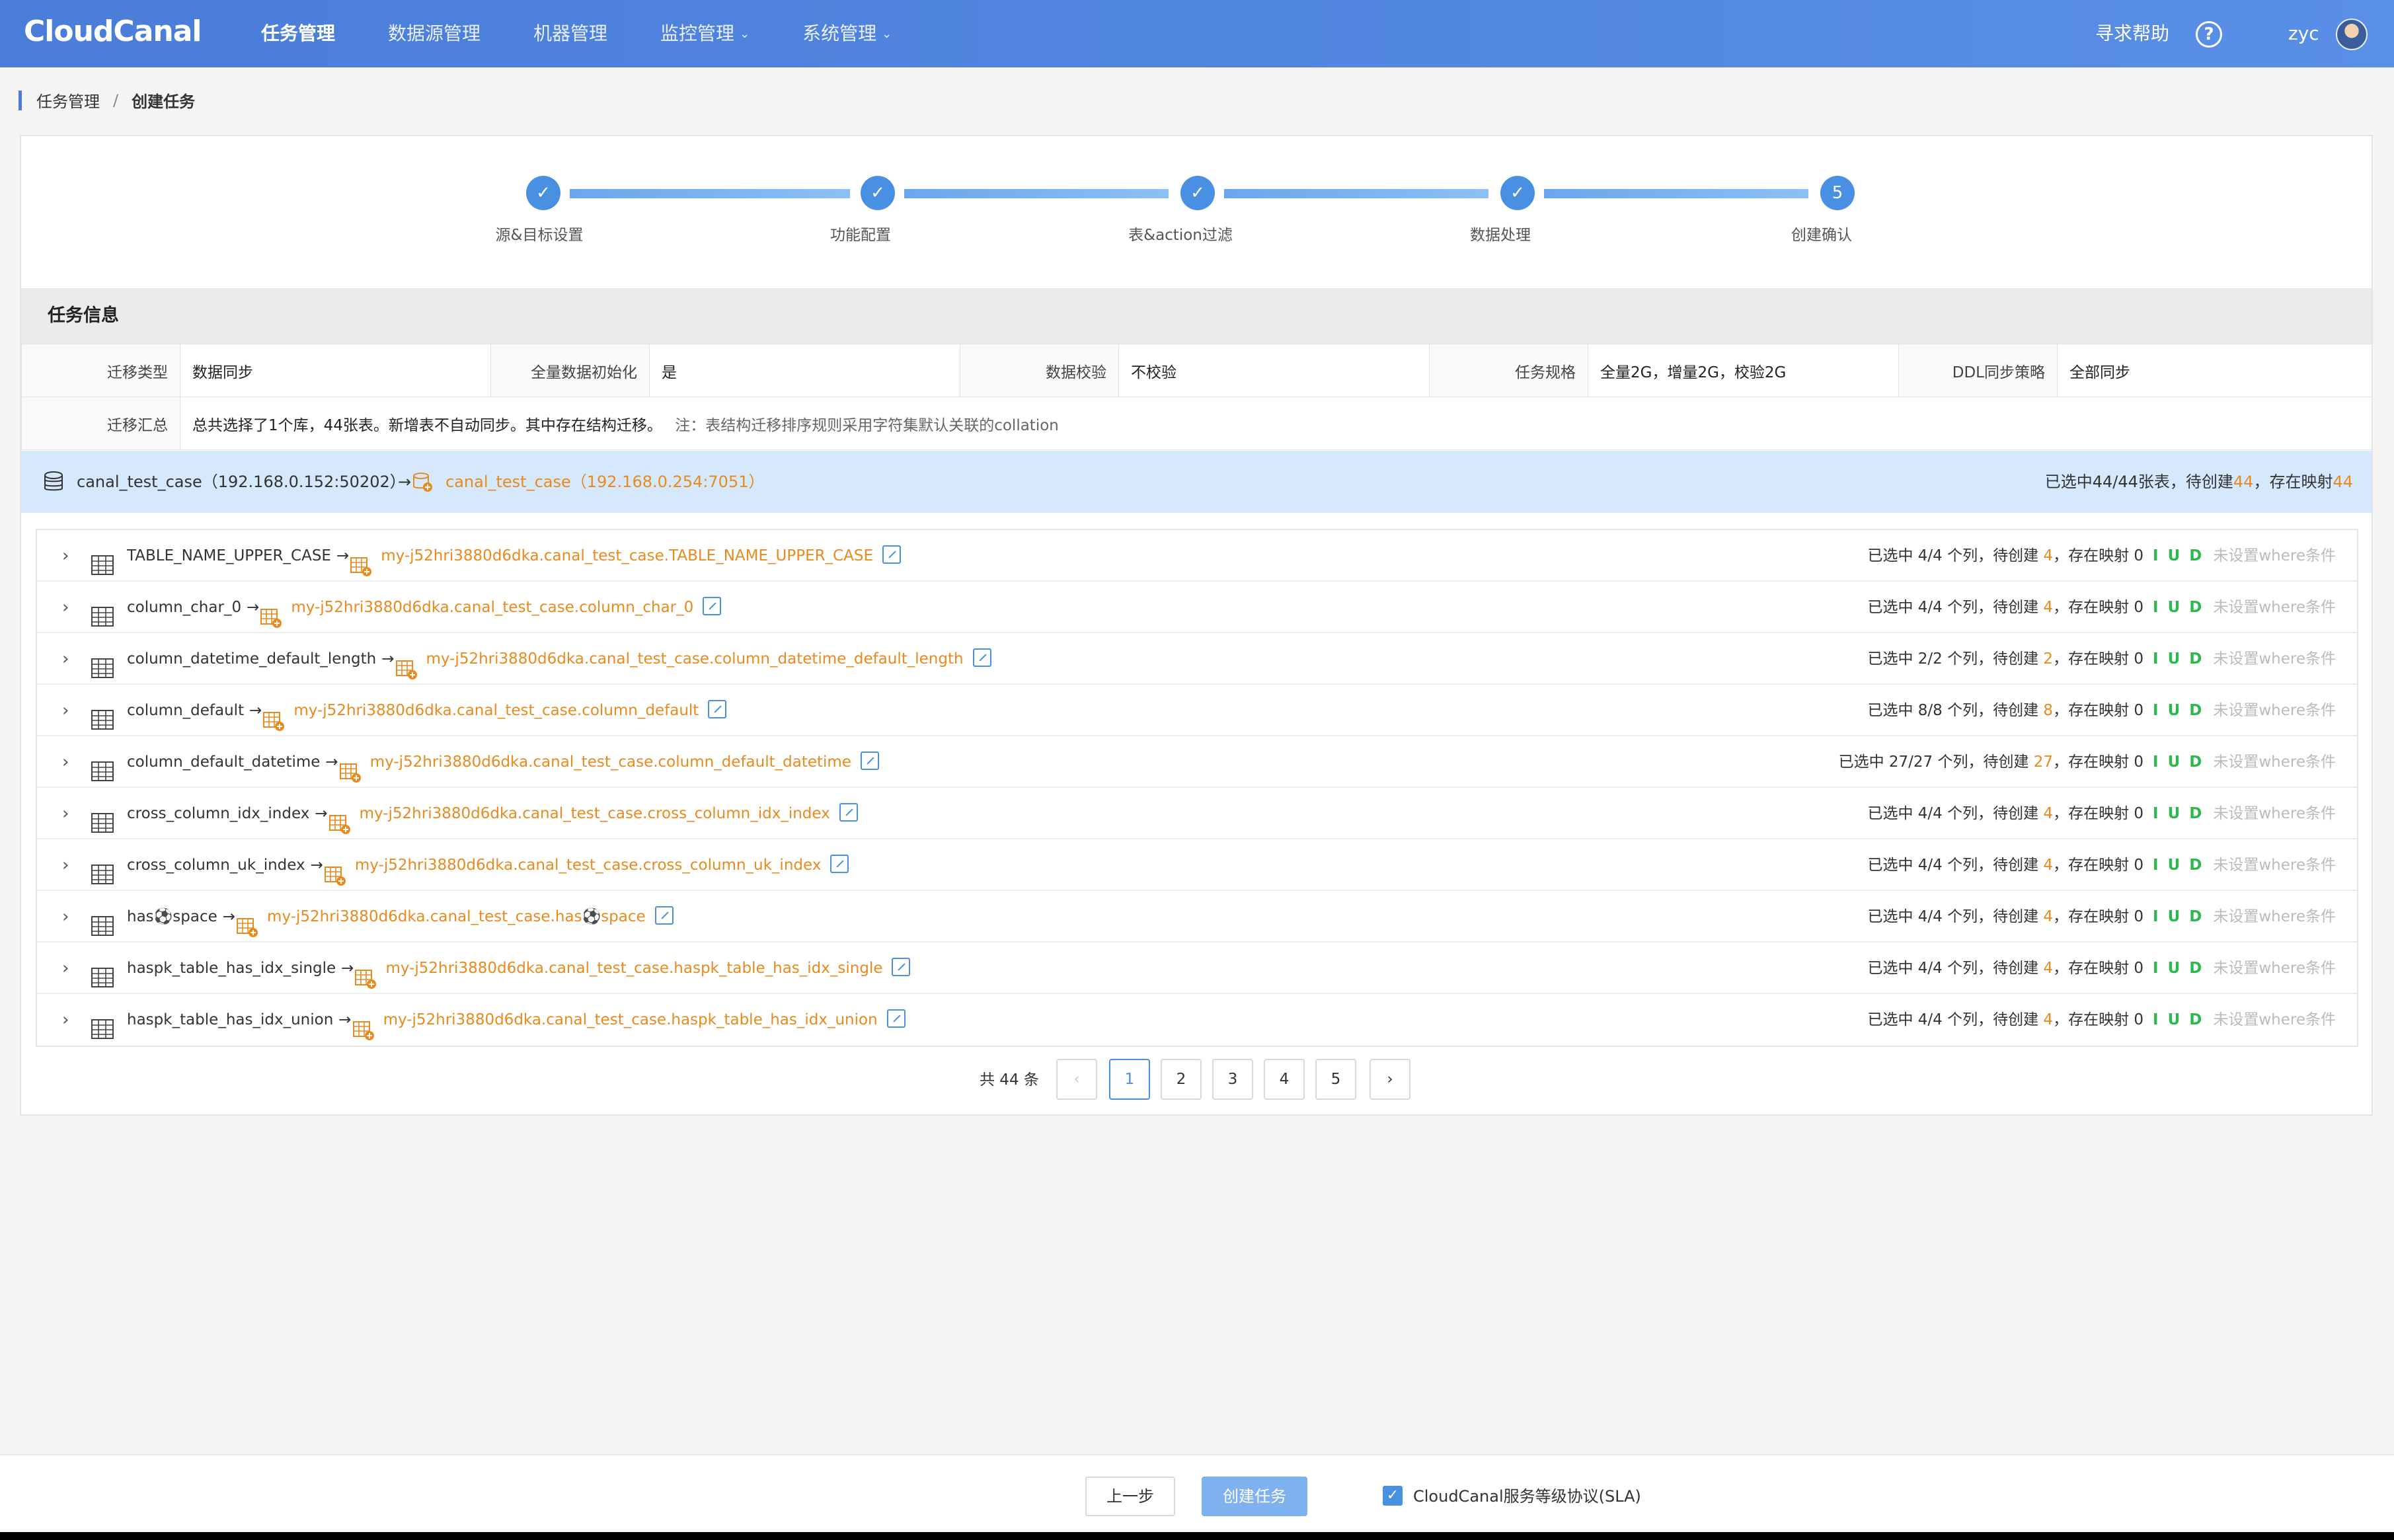  Describe the element at coordinates (847, 33) in the screenshot. I see `nav-system-management: 系统管理 ⌄` at that location.